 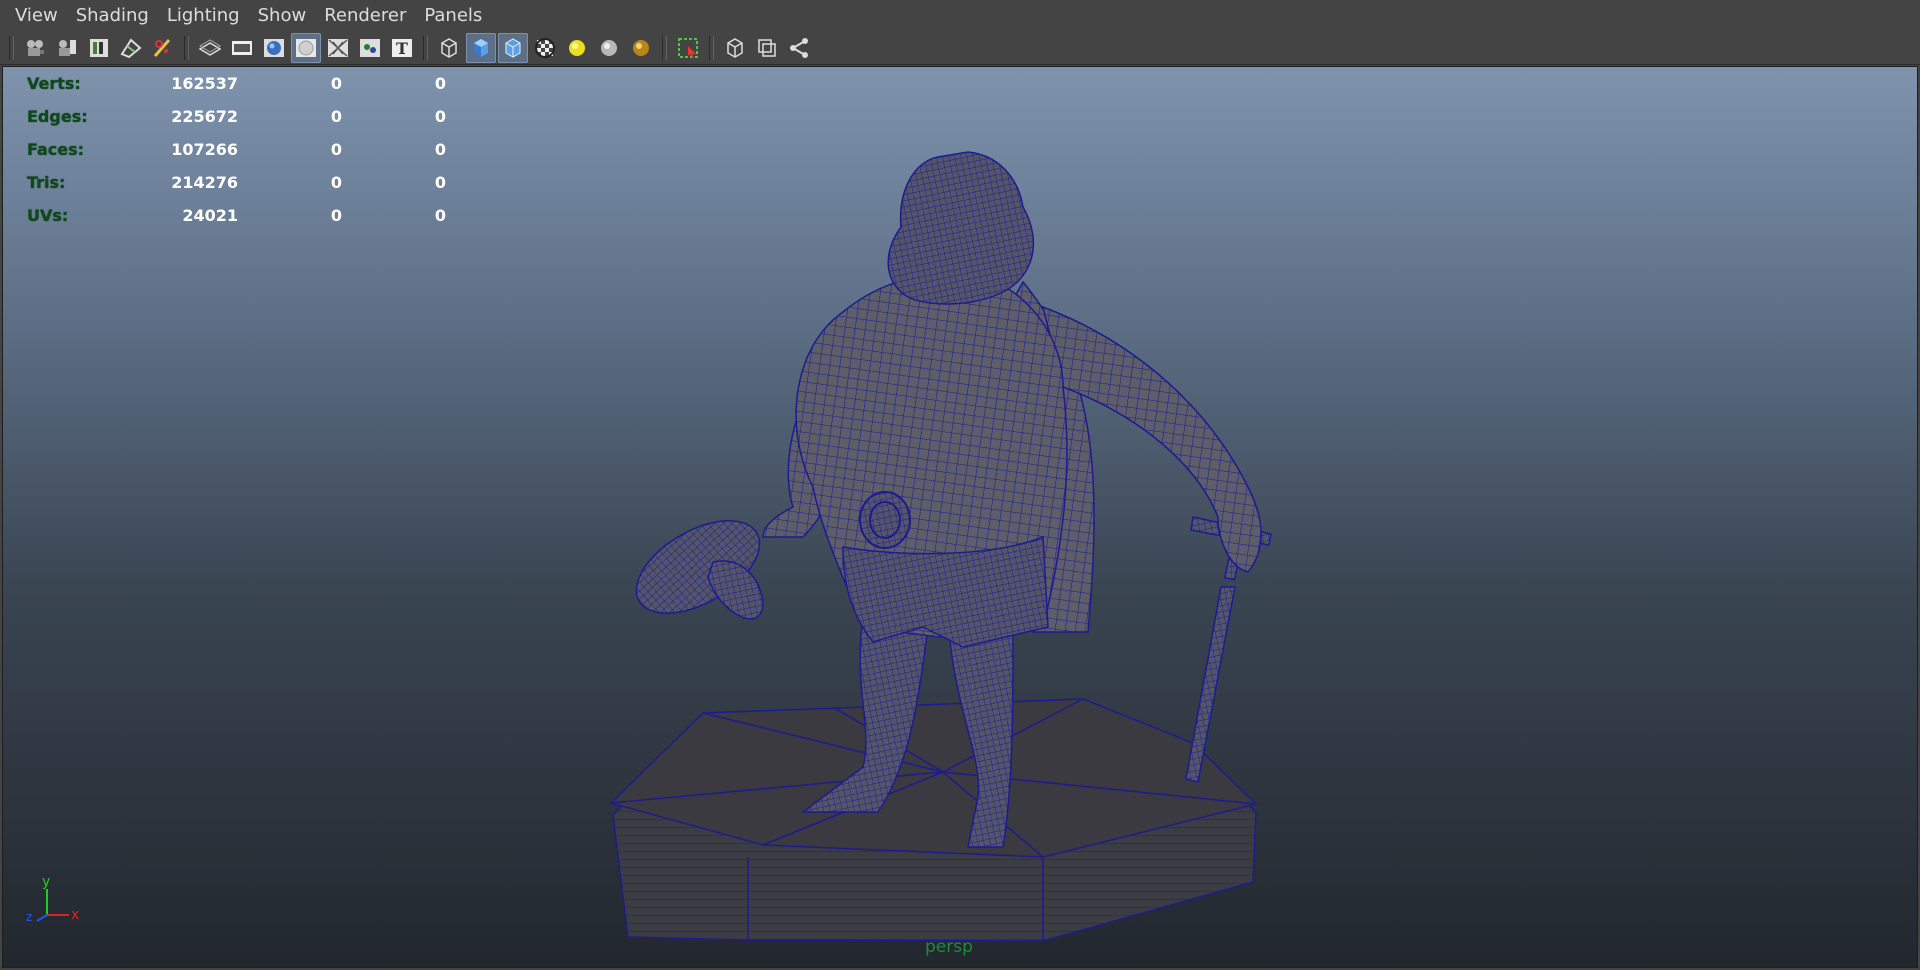 I want to click on axis-z-label: z, so click(x=29, y=917).